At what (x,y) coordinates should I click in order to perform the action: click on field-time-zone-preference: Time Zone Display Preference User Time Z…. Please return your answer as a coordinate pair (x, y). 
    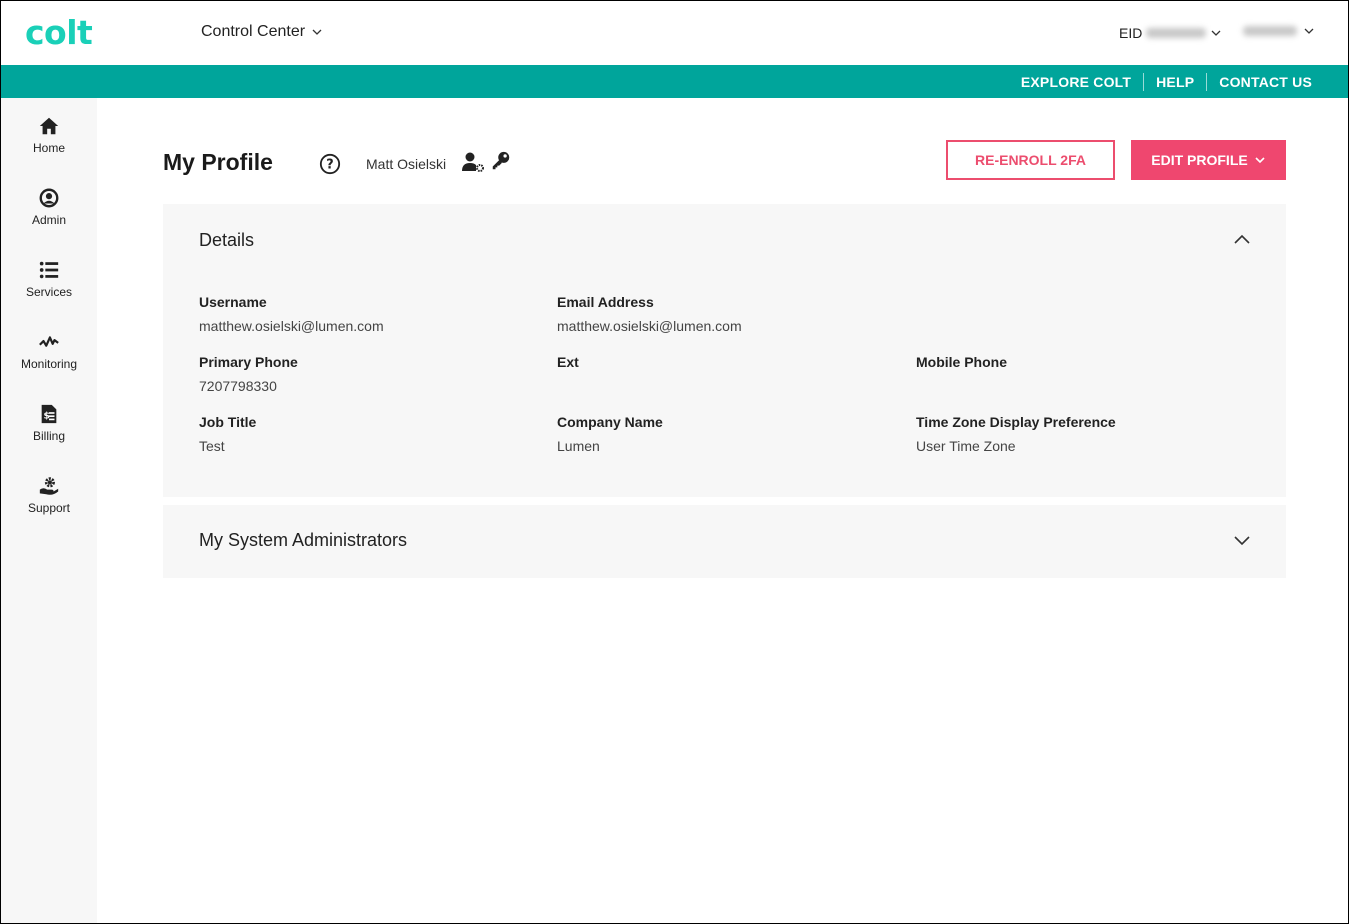
    Looking at the image, I should click on (1016, 434).